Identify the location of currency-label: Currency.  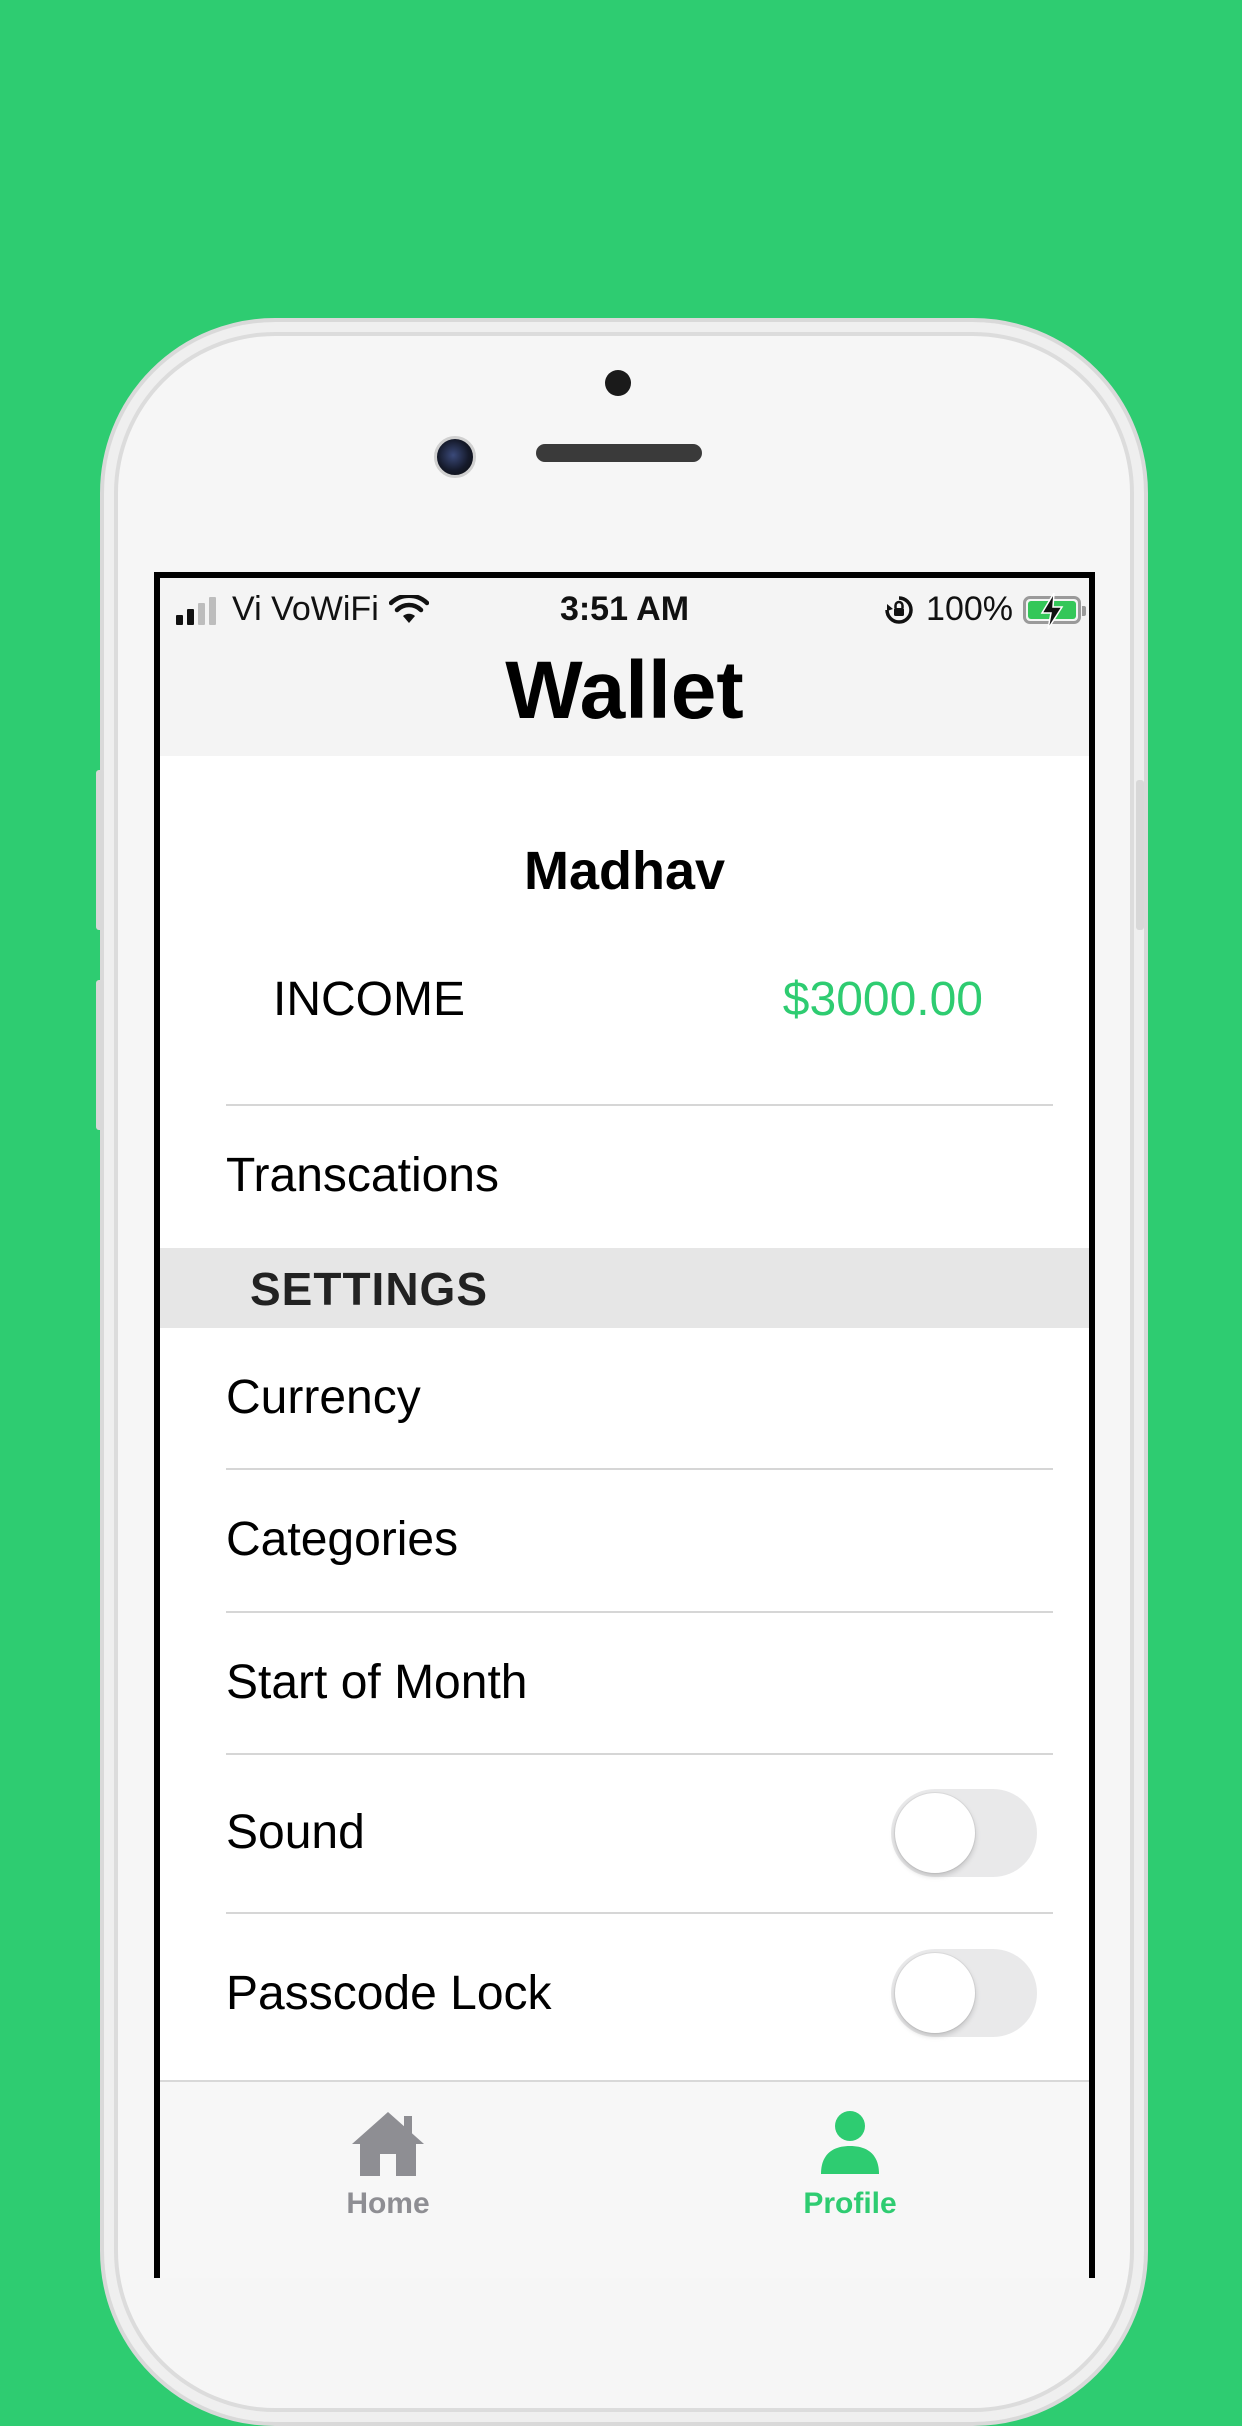
(323, 1397).